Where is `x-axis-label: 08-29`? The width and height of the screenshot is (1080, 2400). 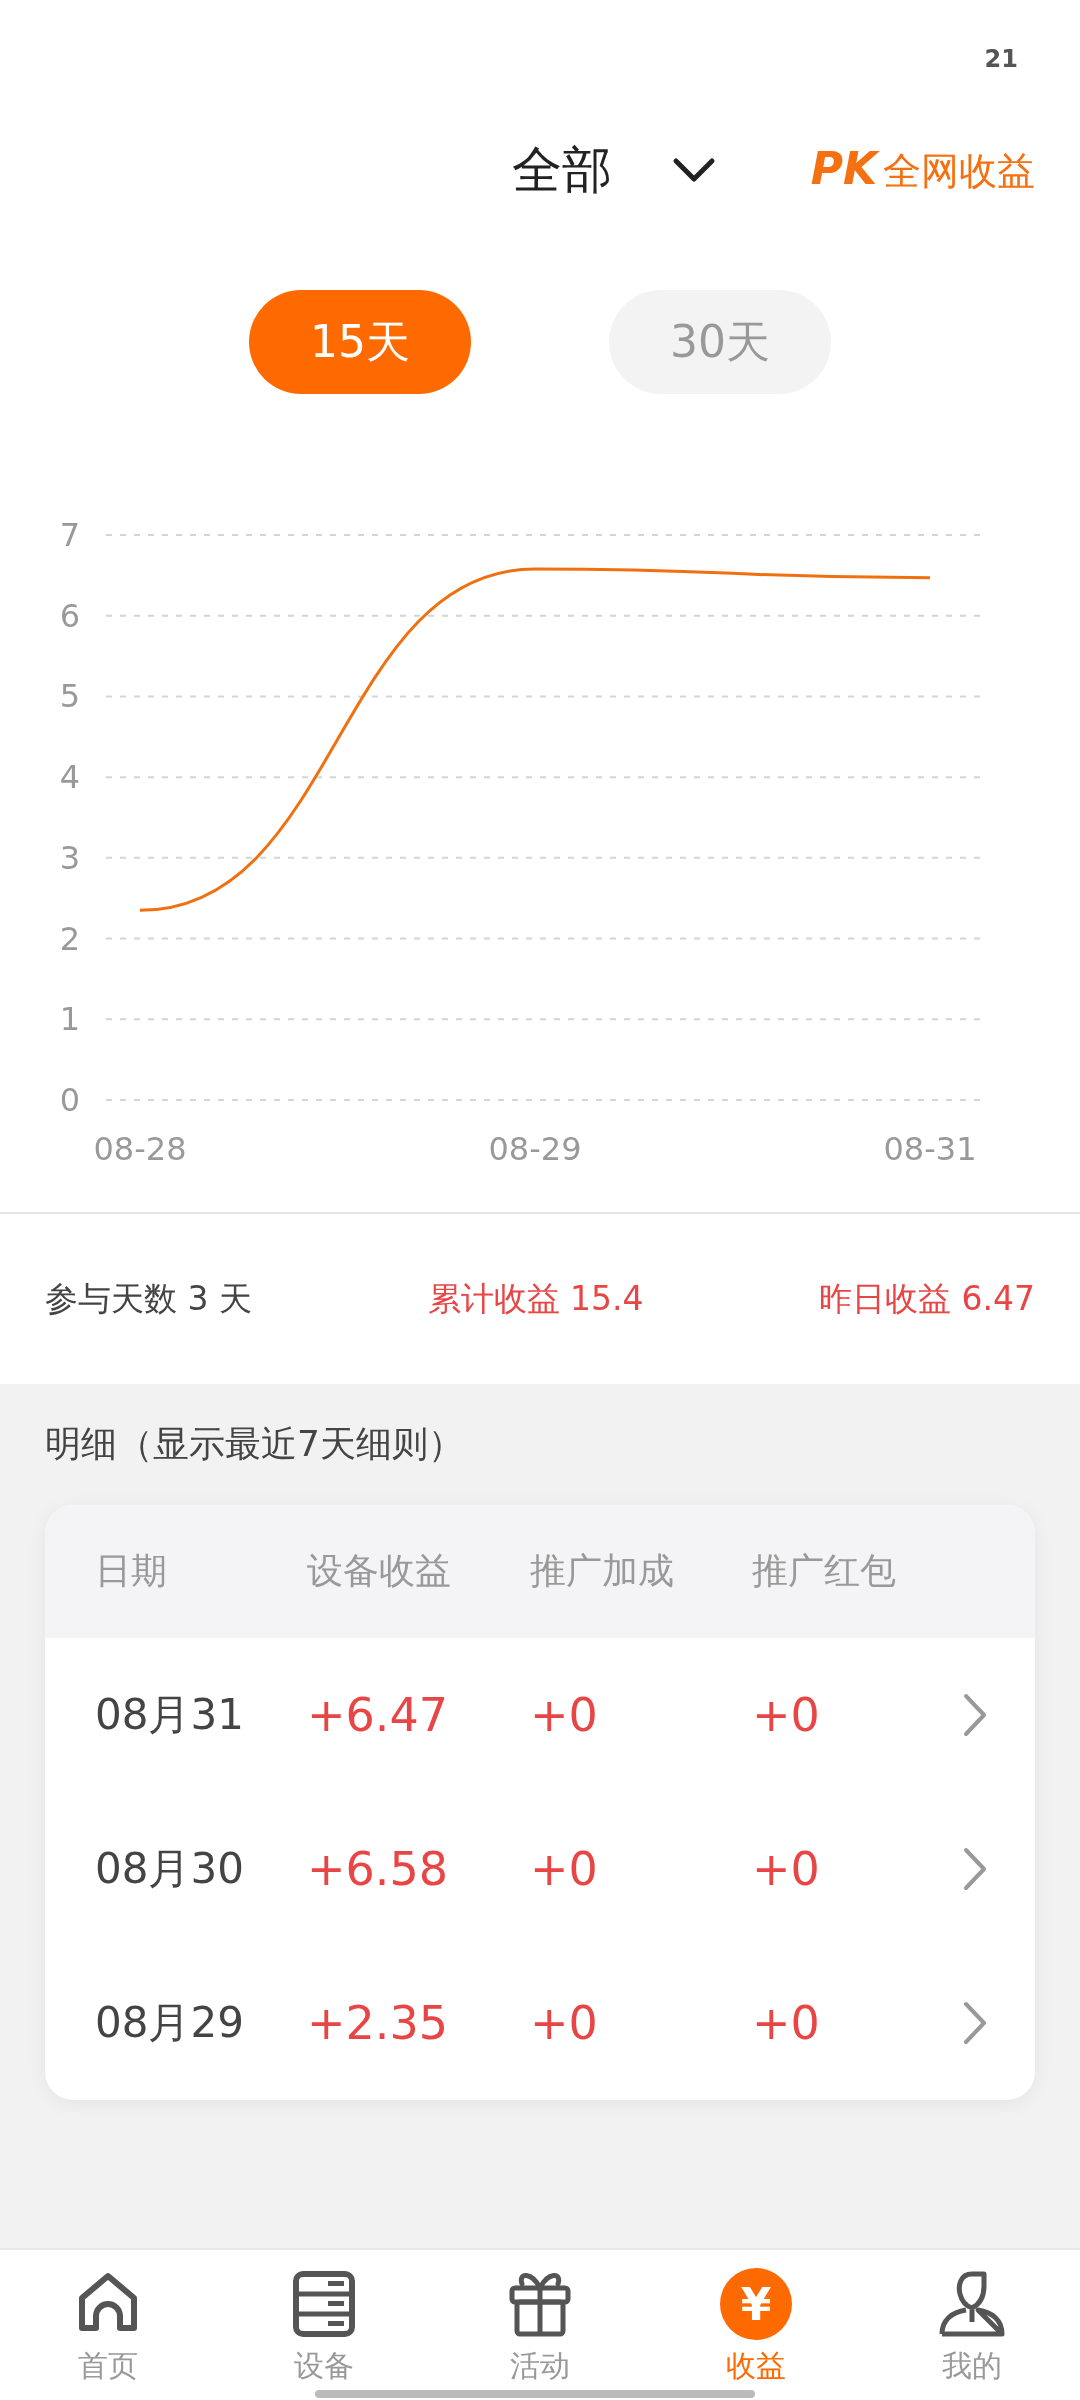 x-axis-label: 08-29 is located at coordinates (535, 1149).